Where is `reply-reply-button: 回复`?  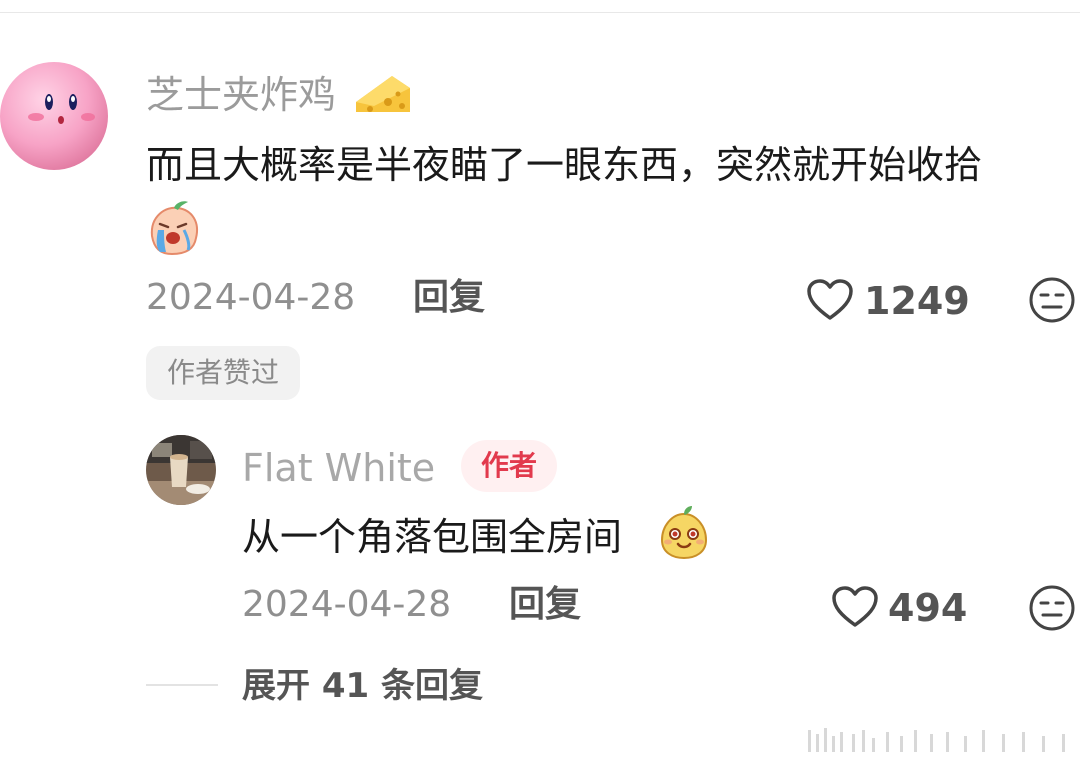
reply-reply-button: 回复 is located at coordinates (545, 605).